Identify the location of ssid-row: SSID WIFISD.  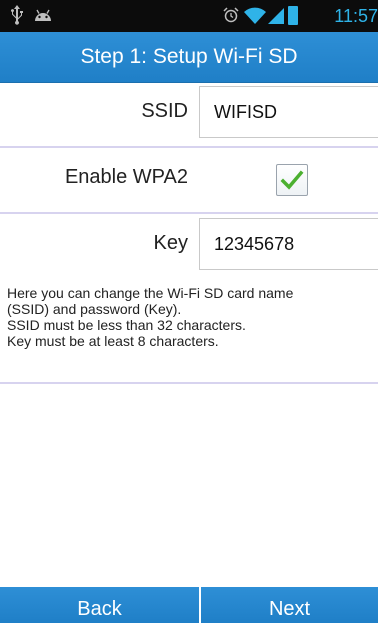
(189, 114).